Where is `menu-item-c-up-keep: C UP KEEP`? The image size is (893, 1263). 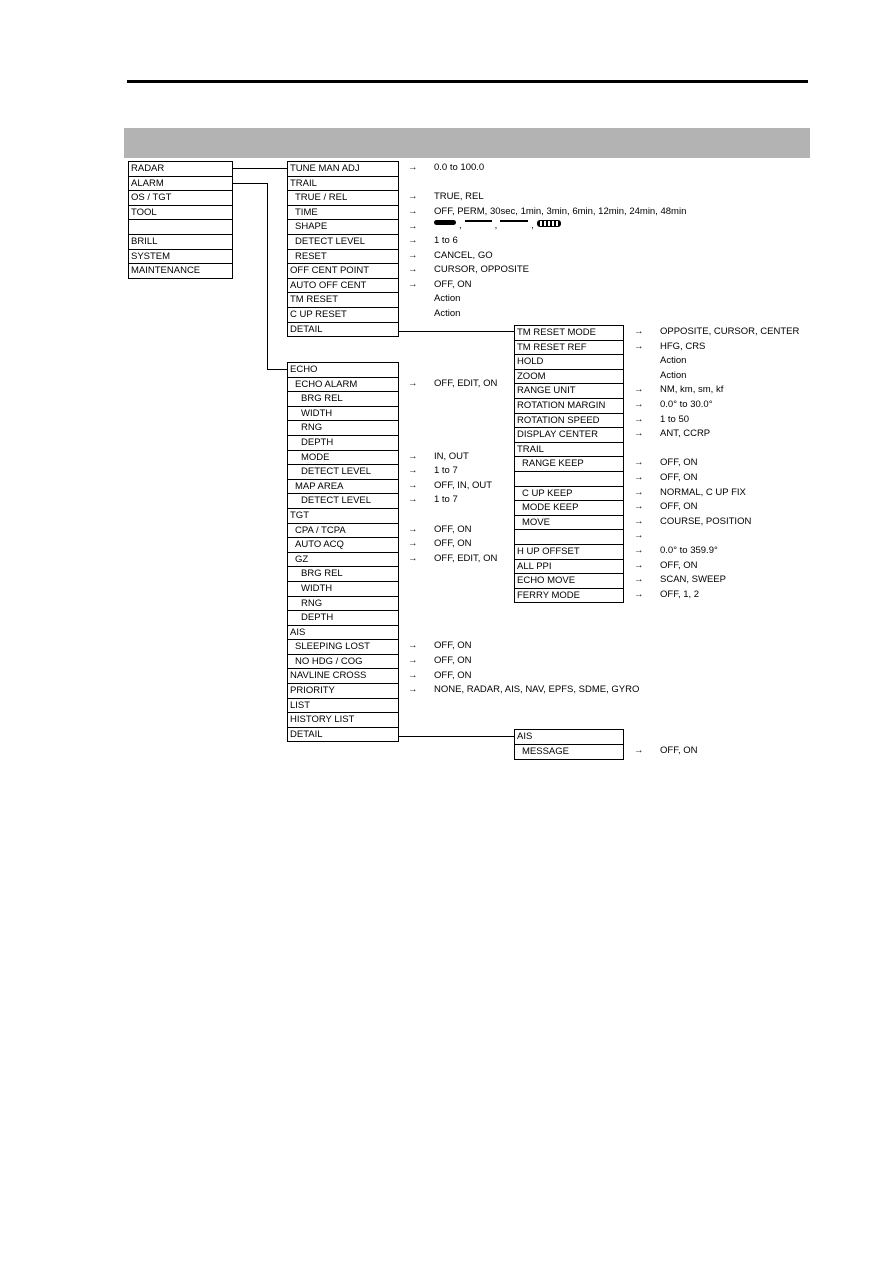 menu-item-c-up-keep: C UP KEEP is located at coordinates (569, 494).